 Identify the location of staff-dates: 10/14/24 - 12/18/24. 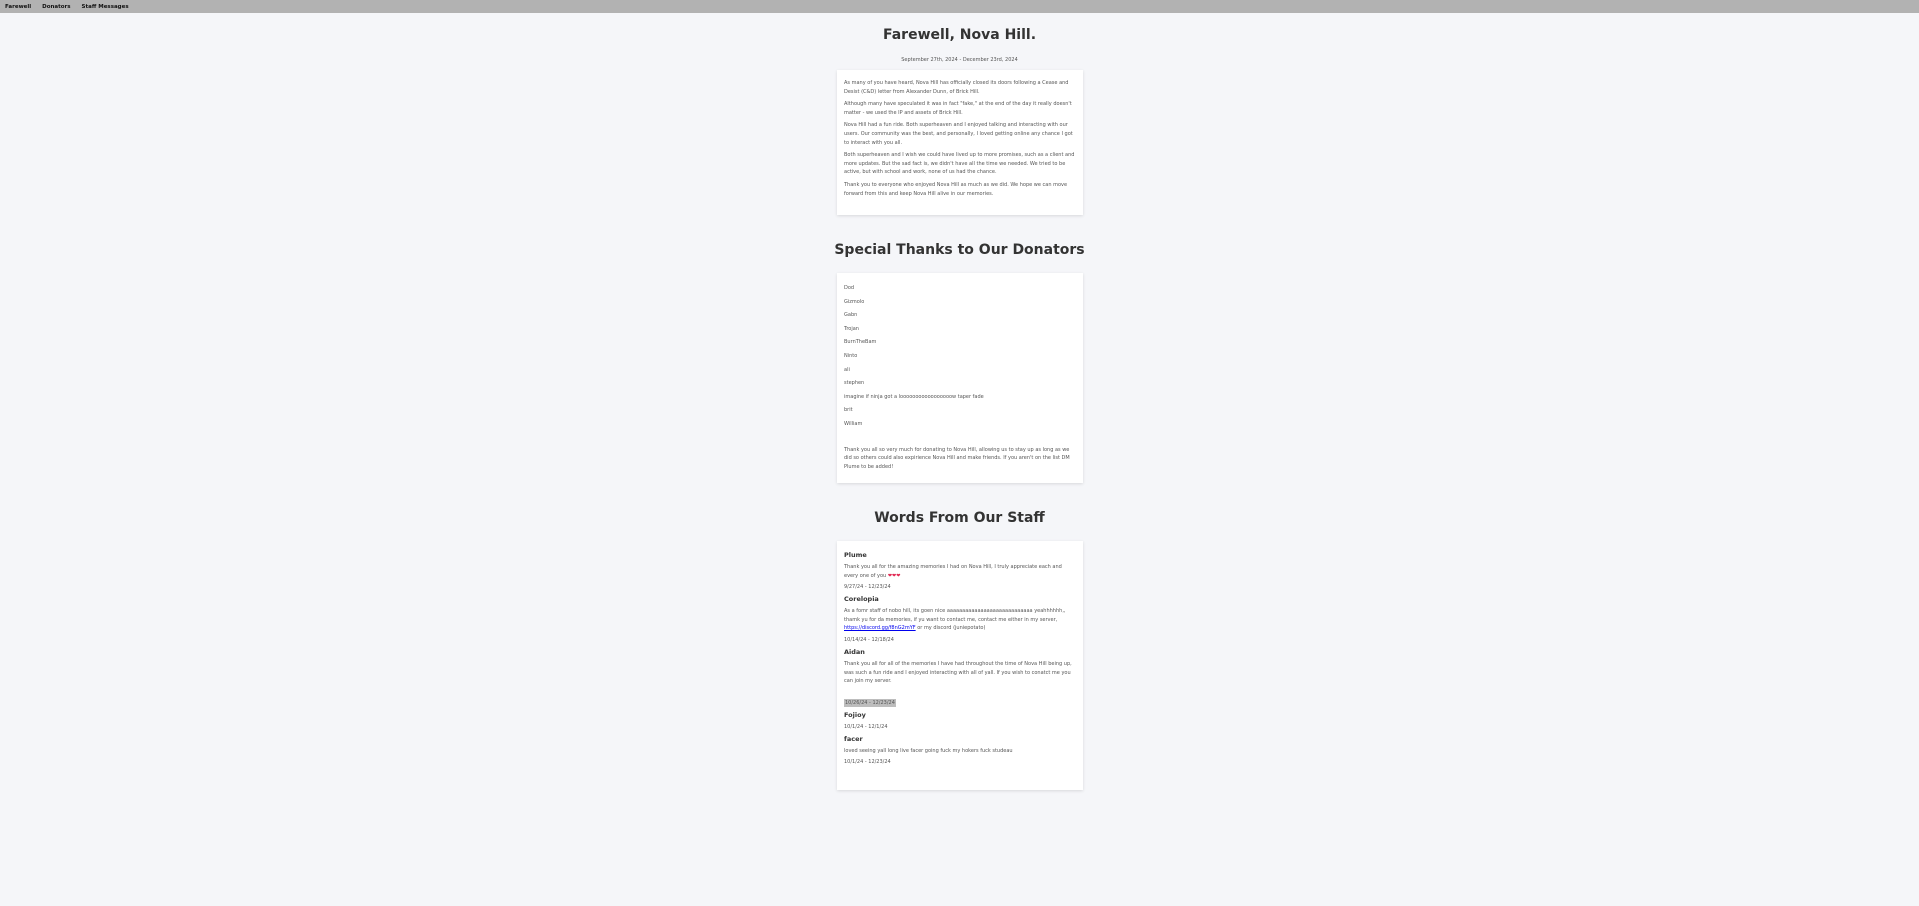
(869, 639).